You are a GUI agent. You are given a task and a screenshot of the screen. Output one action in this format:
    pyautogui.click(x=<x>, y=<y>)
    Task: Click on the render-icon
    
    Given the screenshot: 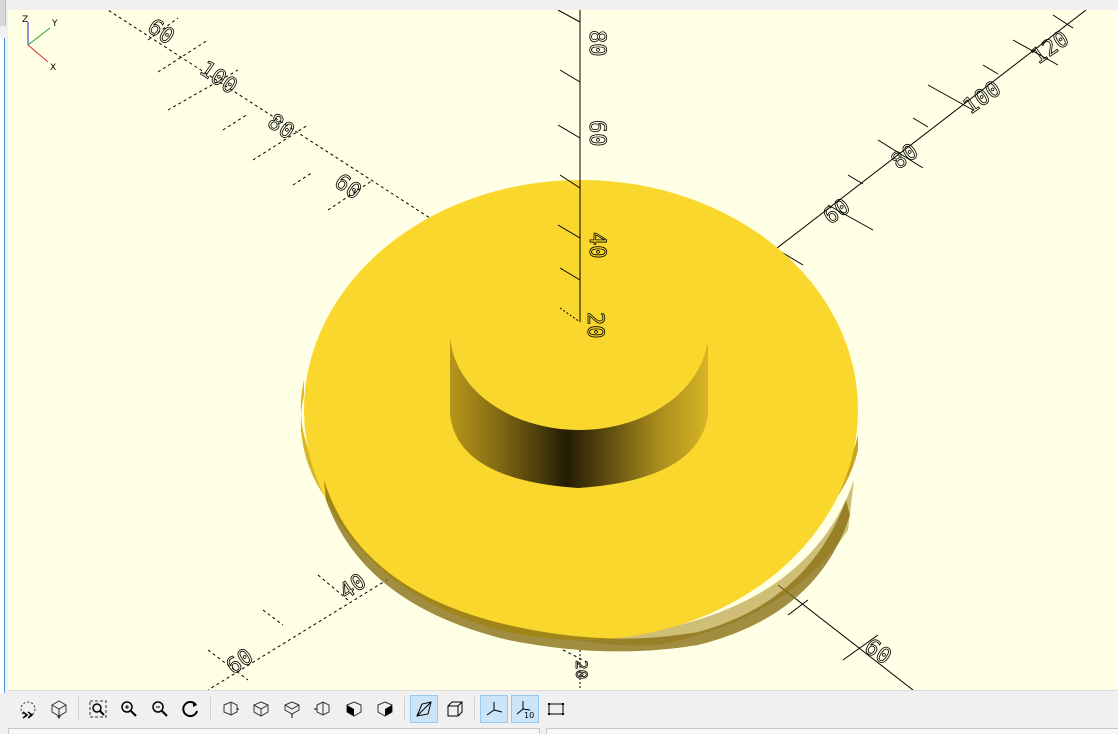 What is the action you would take?
    pyautogui.click(x=59, y=709)
    